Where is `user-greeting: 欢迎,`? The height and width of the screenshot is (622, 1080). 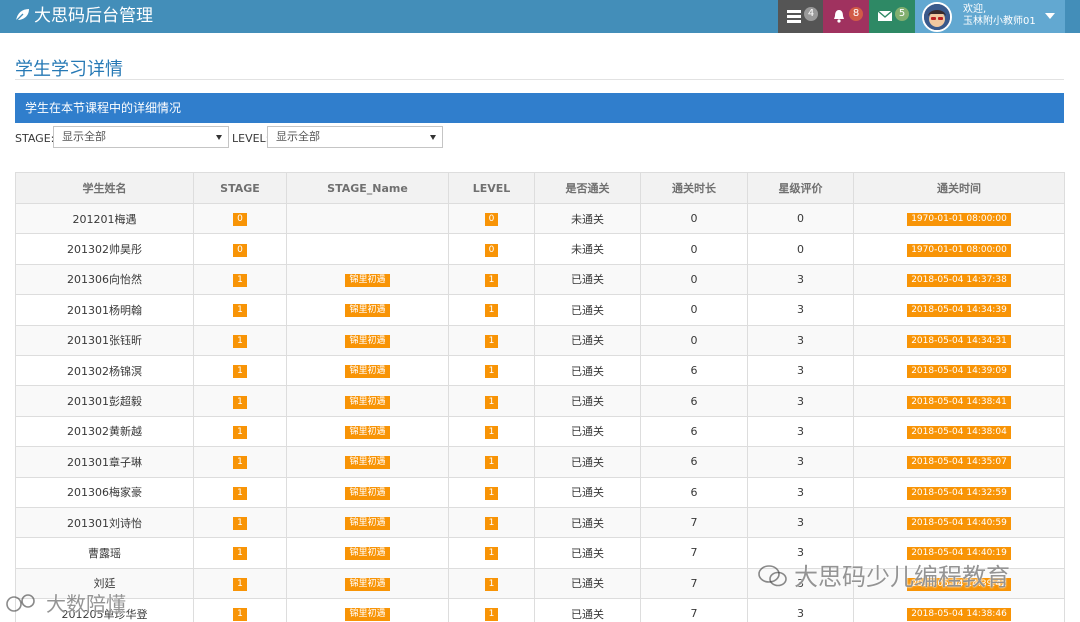 user-greeting: 欢迎, is located at coordinates (975, 9).